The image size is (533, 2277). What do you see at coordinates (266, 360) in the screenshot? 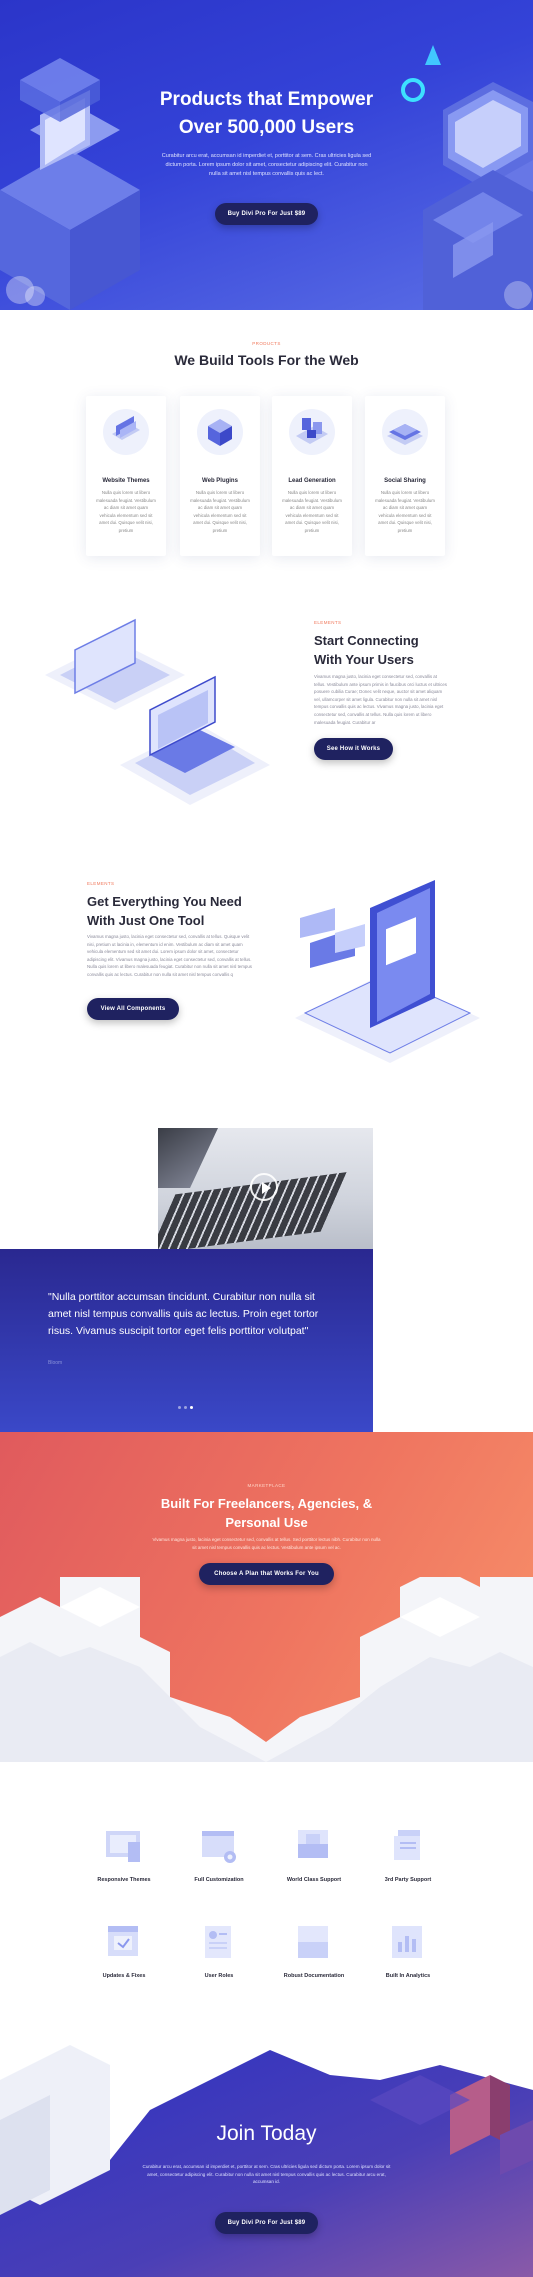
I see `tools-title: We Build Tools For the Web` at bounding box center [266, 360].